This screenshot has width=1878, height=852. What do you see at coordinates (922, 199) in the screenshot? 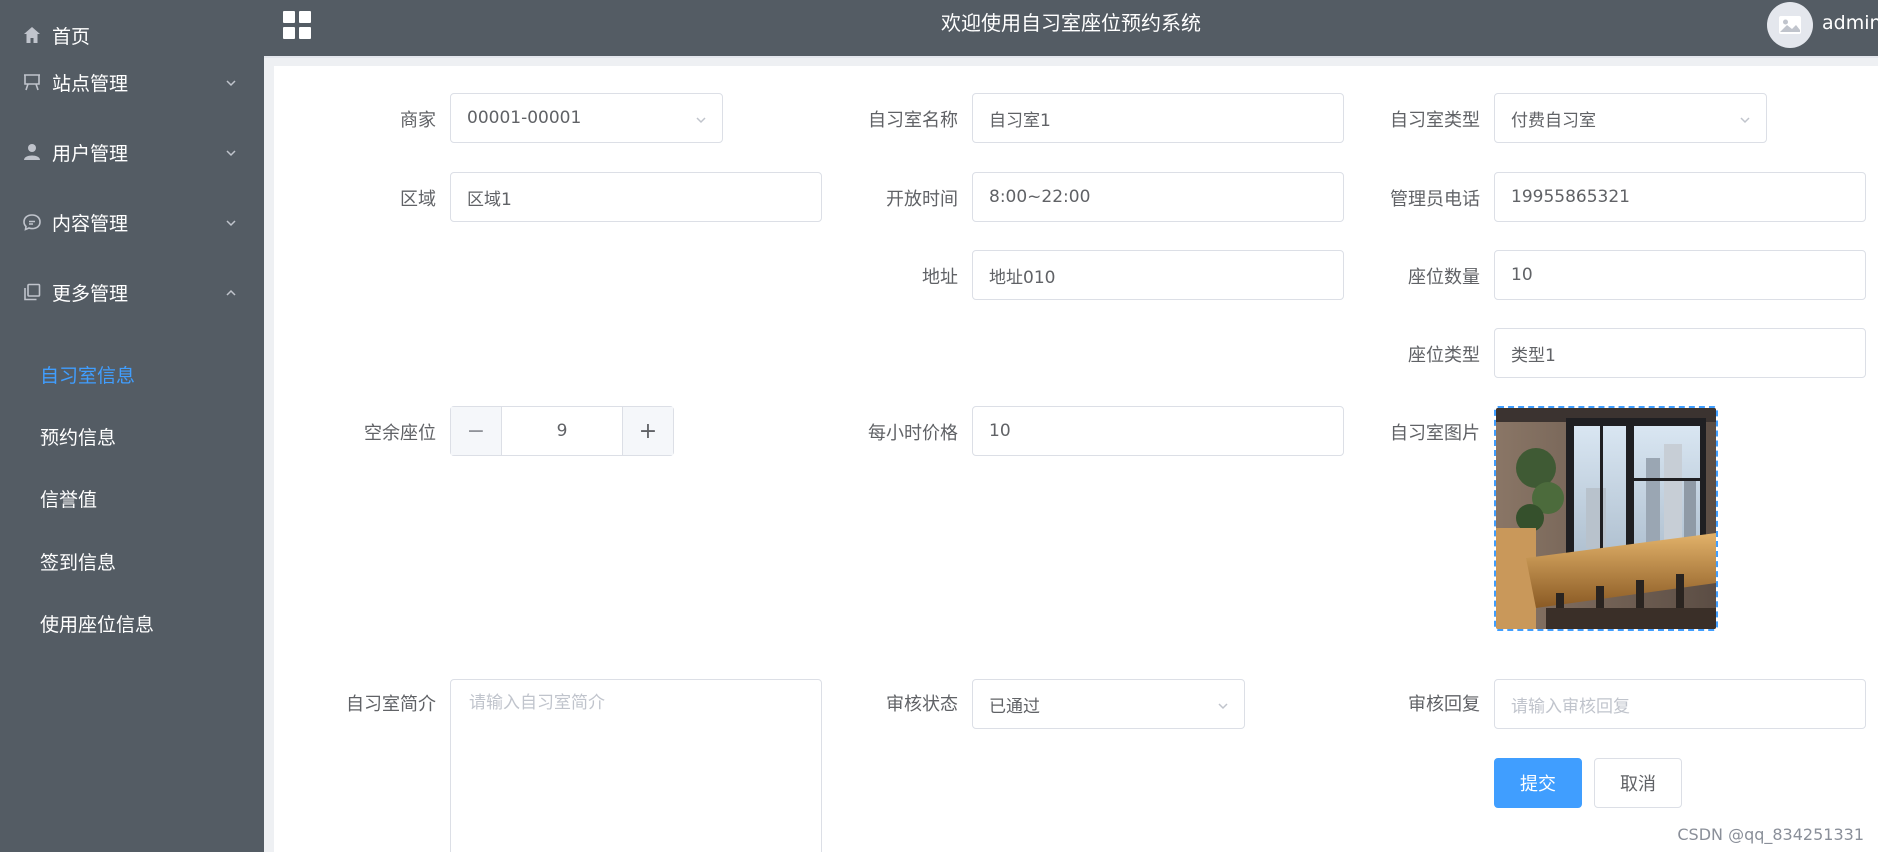
I see `open-time-label: 开放时间` at bounding box center [922, 199].